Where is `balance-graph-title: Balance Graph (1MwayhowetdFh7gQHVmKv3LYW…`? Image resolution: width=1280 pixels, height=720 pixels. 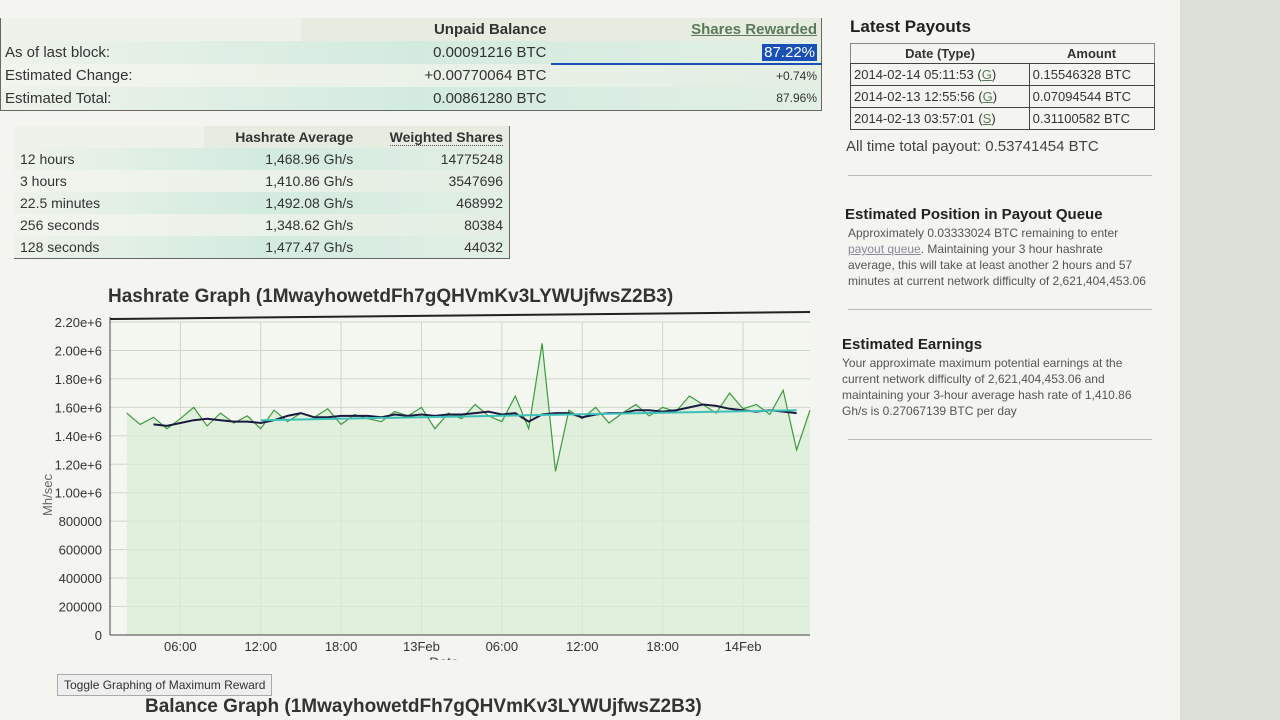
balance-graph-title: Balance Graph (1MwayhowetdFh7gQHVmKv3LYW… is located at coordinates (423, 706).